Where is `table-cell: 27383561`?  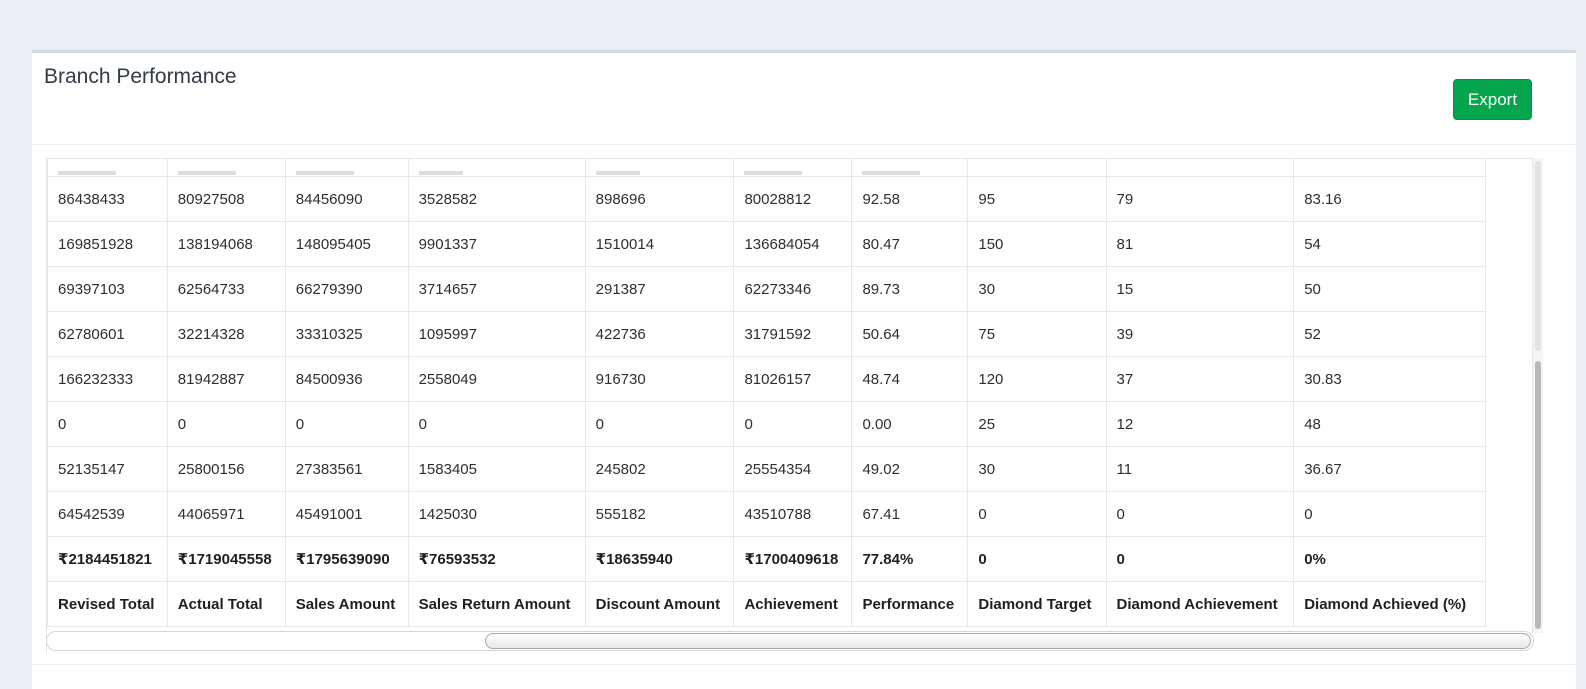 table-cell: 27383561 is located at coordinates (346, 469).